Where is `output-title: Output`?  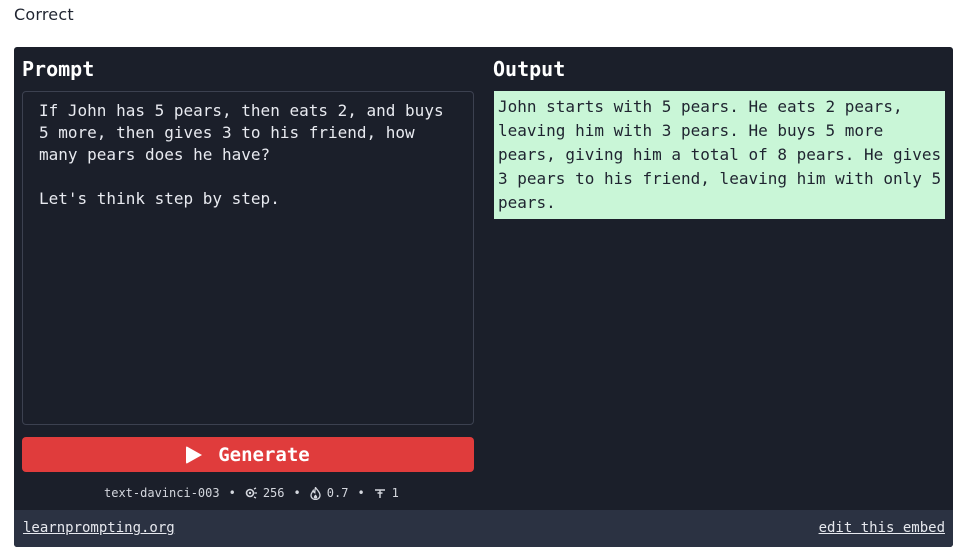
output-title: Output is located at coordinates (529, 69).